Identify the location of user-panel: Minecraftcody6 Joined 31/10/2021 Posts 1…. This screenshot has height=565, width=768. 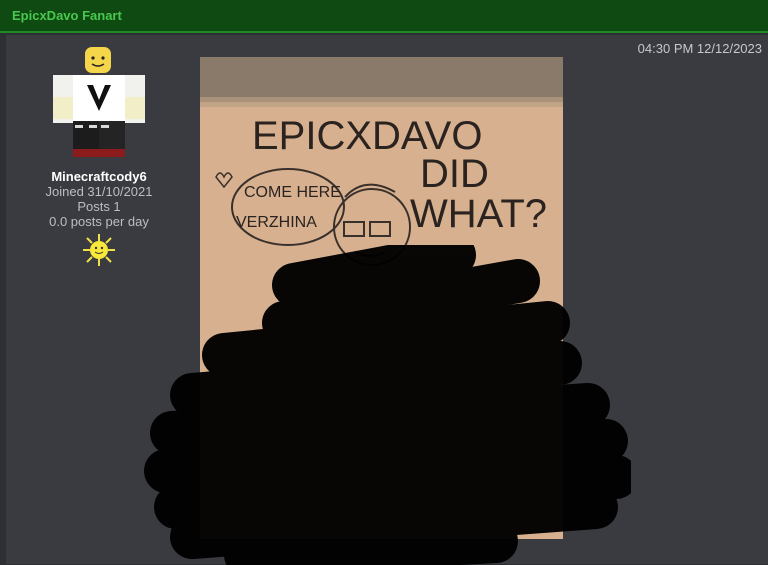
(99, 156).